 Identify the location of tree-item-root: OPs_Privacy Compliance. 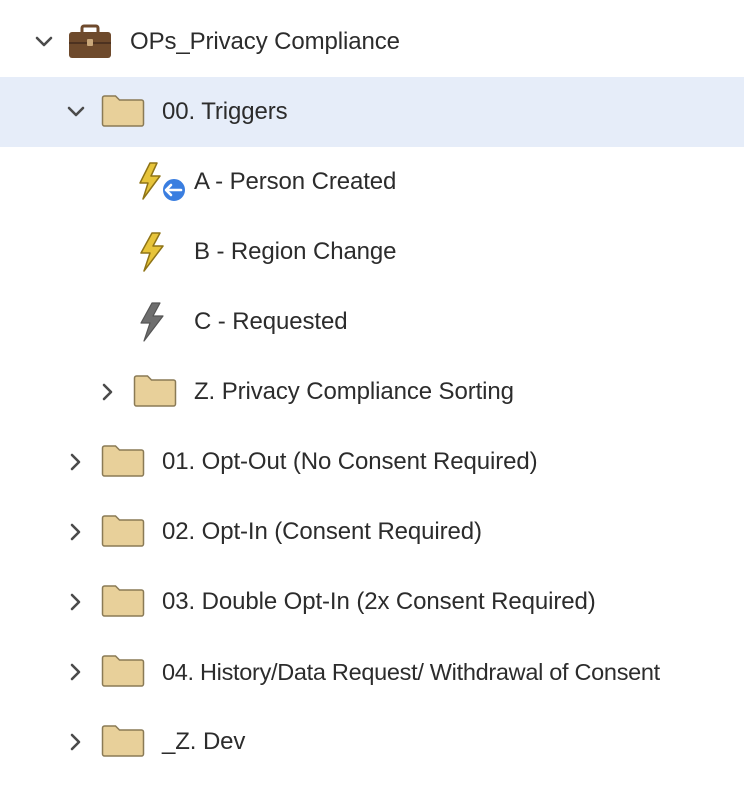
(372, 42).